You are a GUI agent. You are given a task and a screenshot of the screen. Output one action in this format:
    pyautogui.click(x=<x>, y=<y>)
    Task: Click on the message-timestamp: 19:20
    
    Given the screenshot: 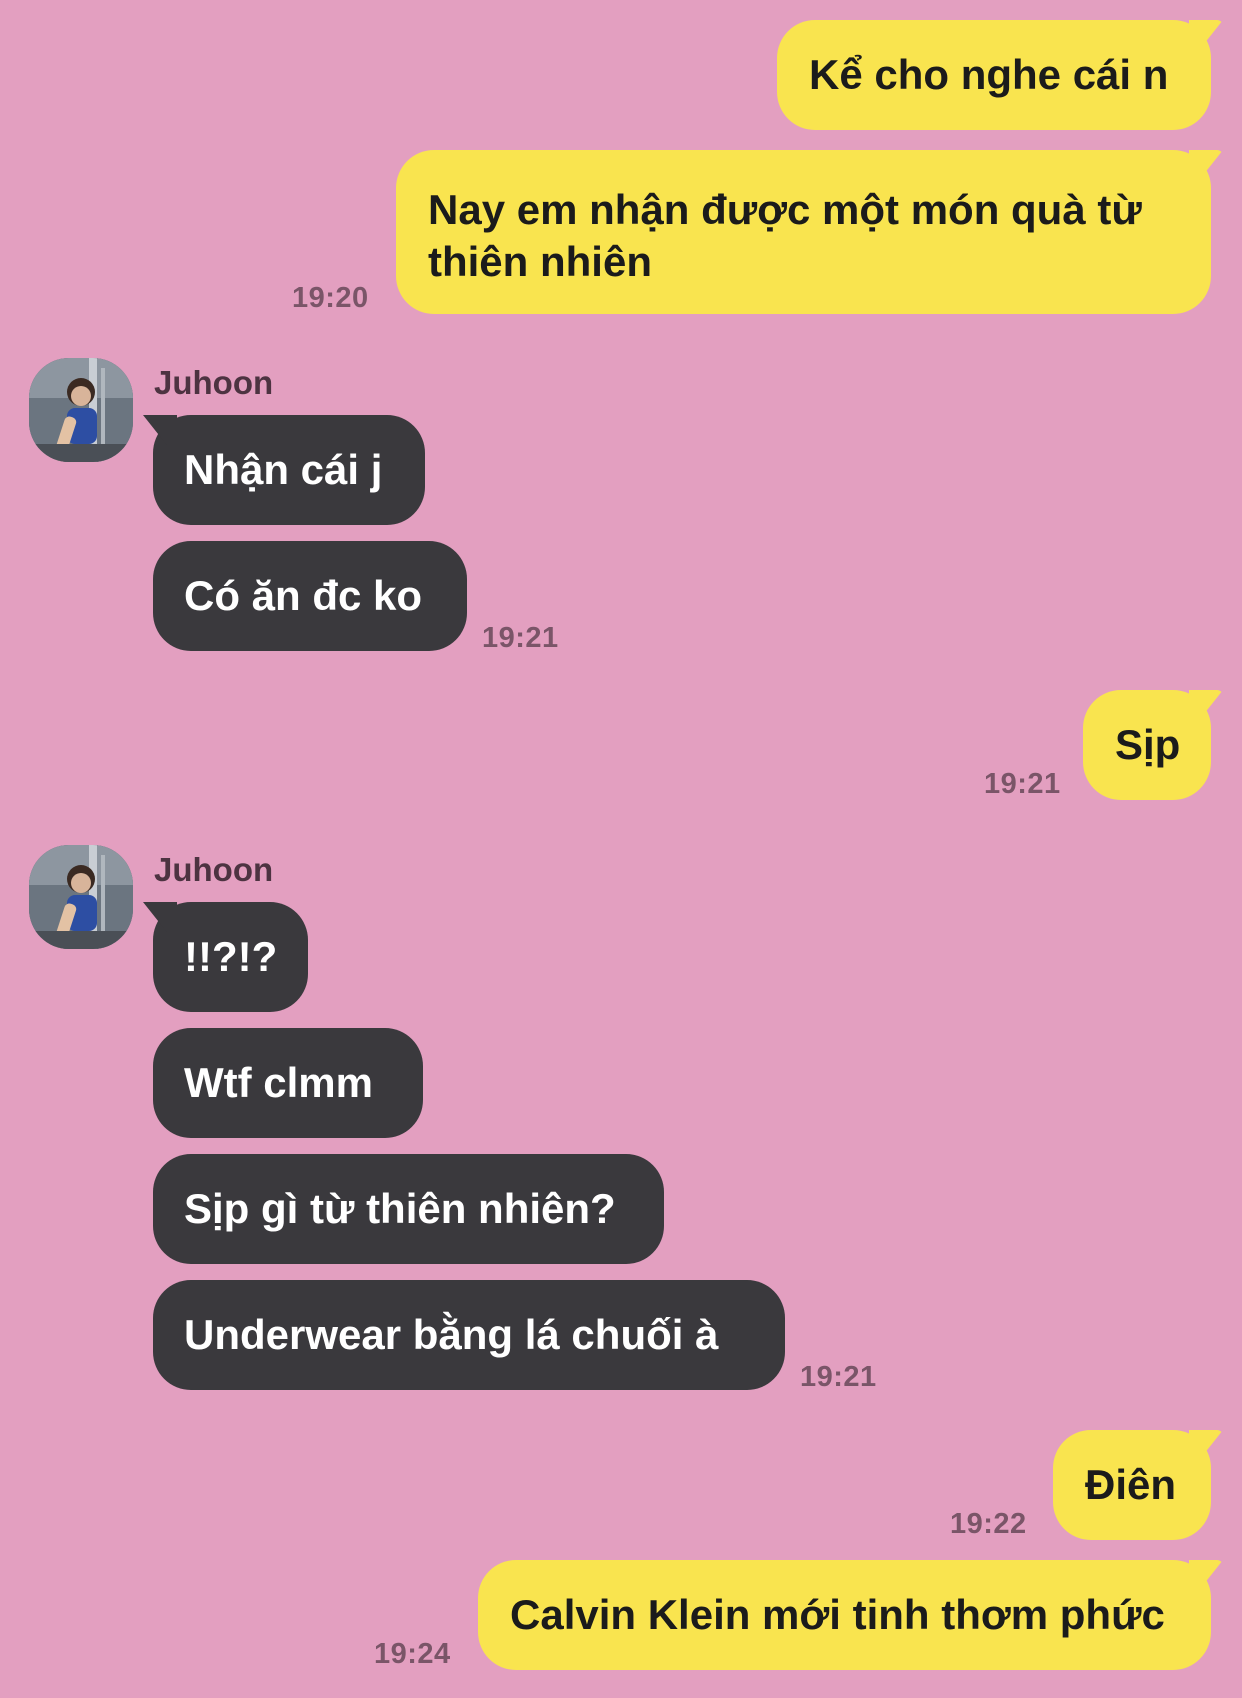 What is the action you would take?
    pyautogui.click(x=330, y=298)
    